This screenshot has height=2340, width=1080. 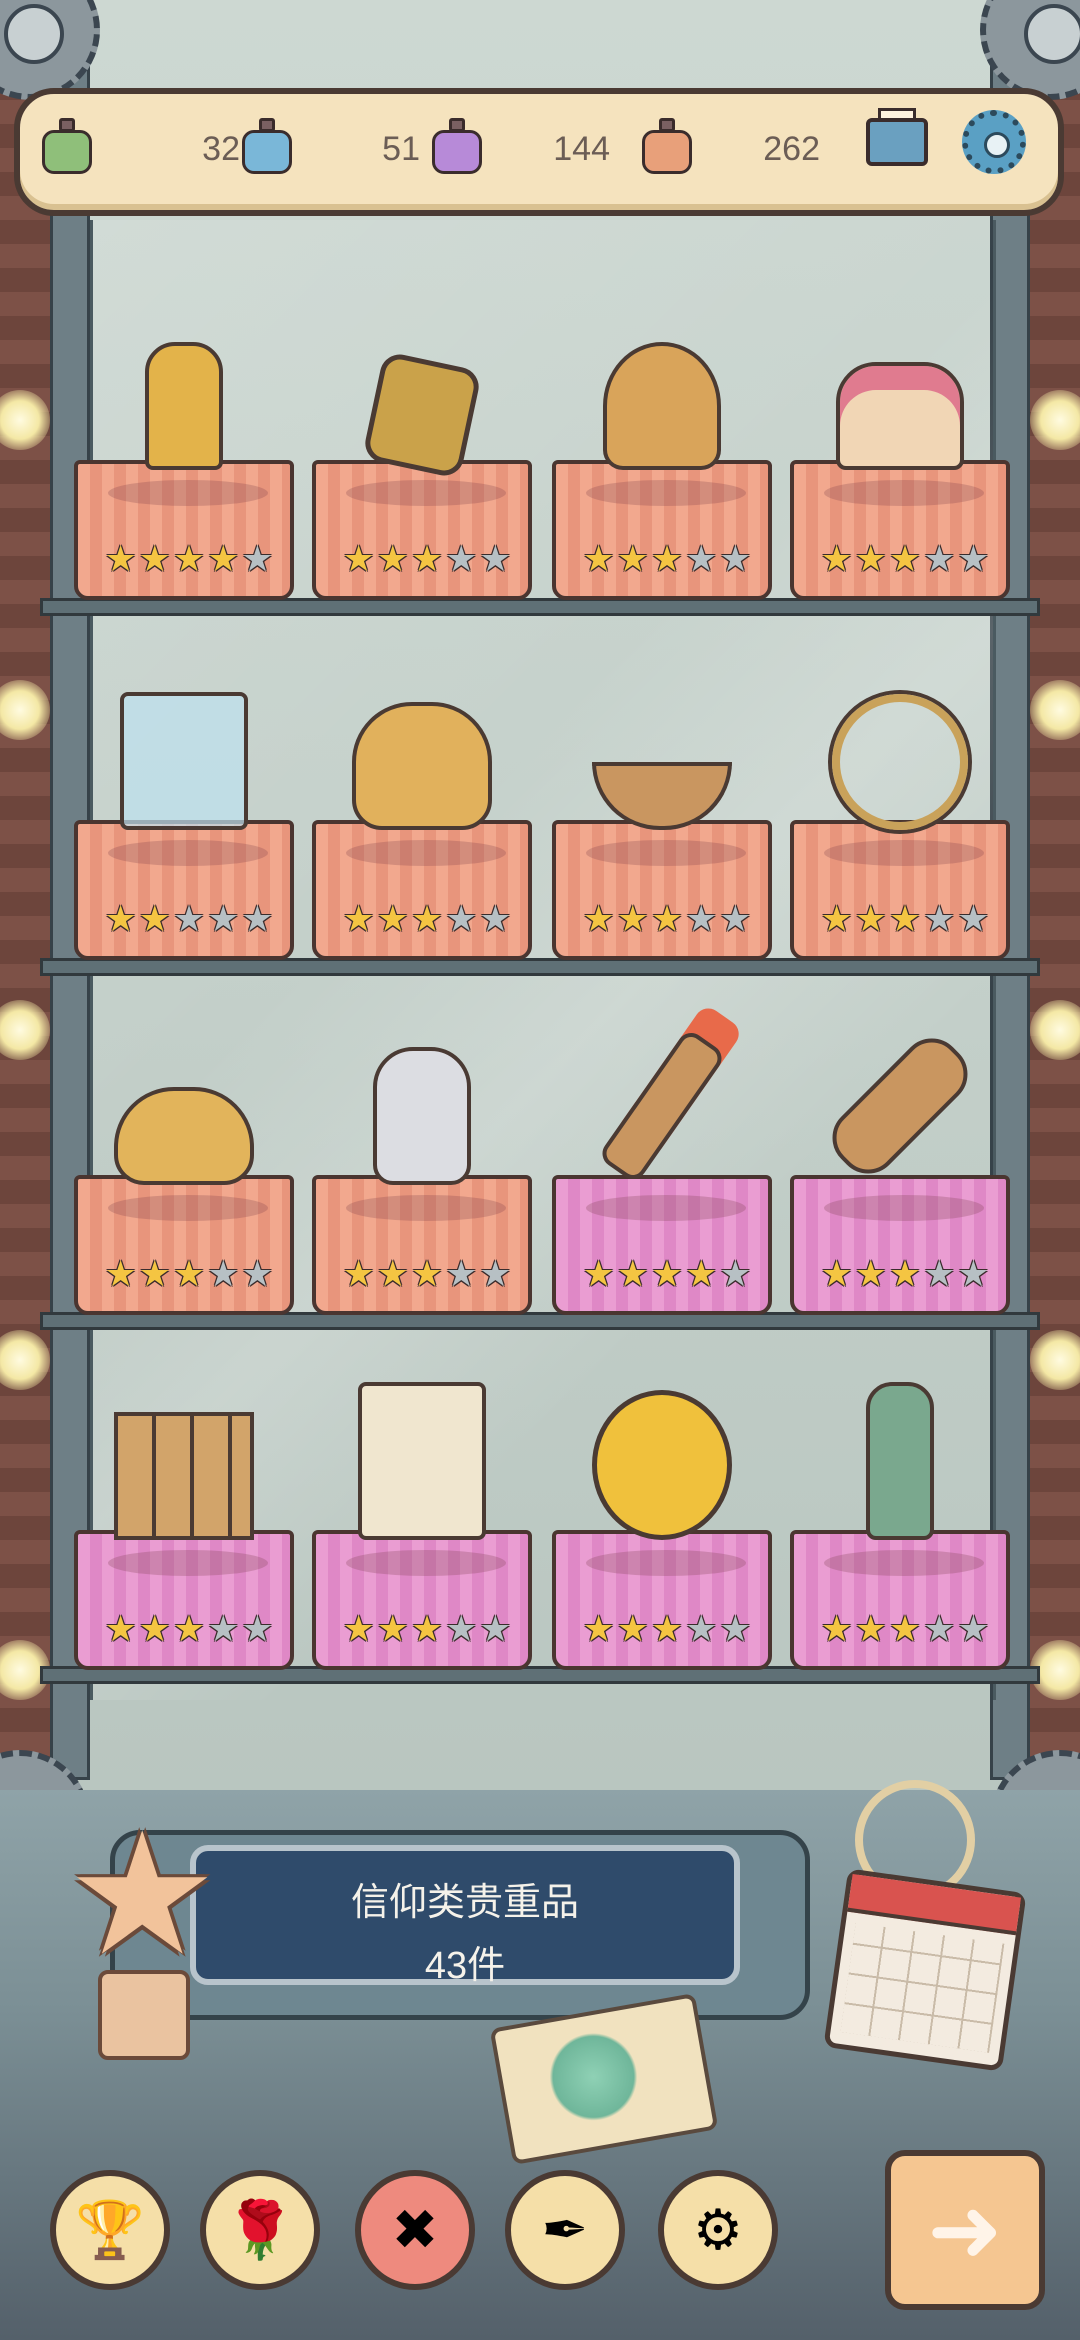 What do you see at coordinates (662, 395) in the screenshot?
I see `three-faced-bust-icon` at bounding box center [662, 395].